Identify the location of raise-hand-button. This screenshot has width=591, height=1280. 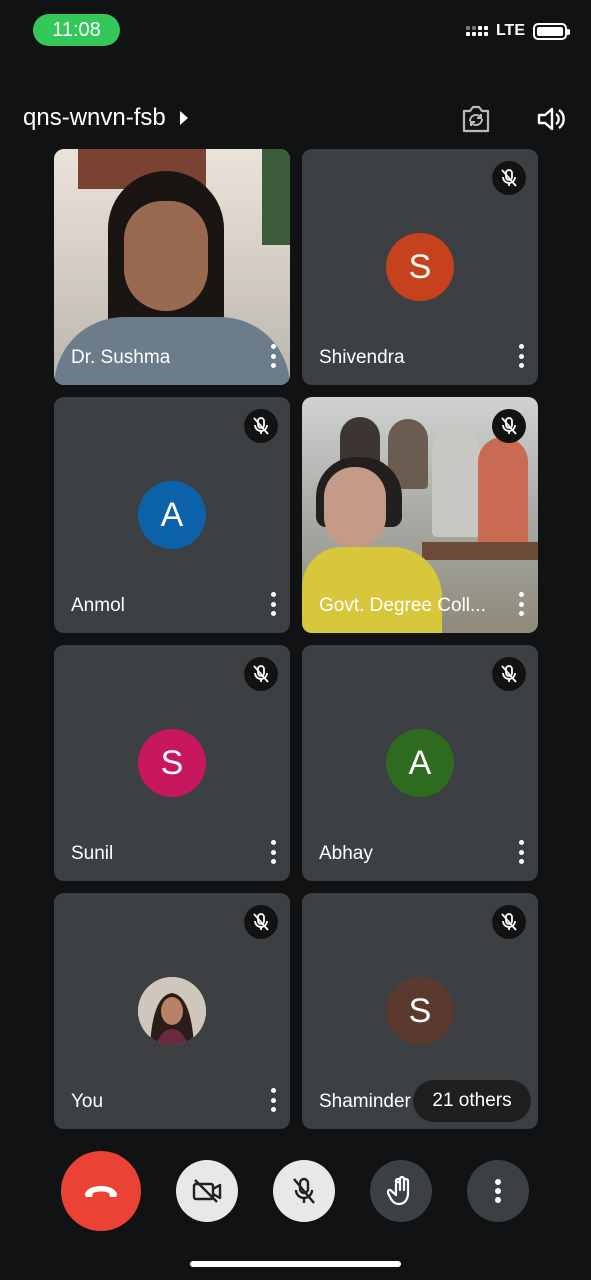
(401, 1191).